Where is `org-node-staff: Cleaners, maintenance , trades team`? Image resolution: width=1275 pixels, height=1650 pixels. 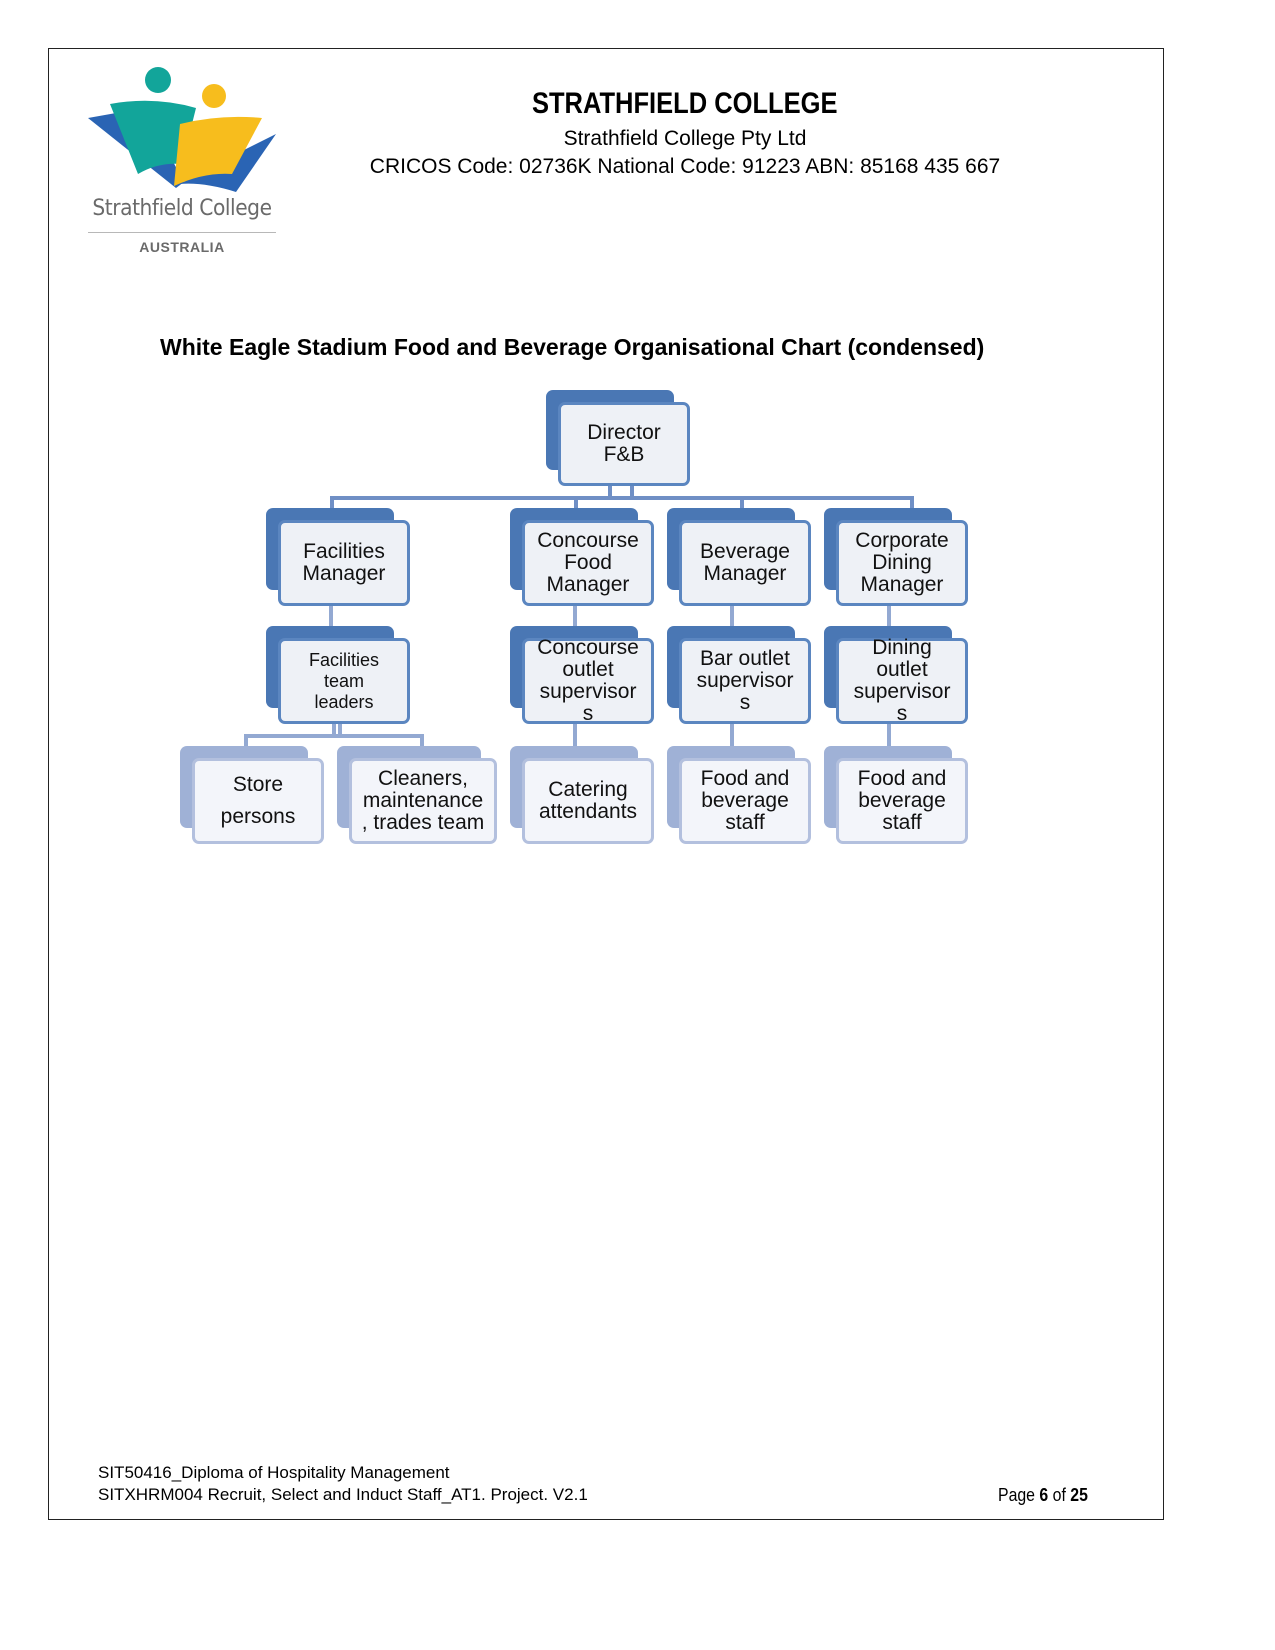 org-node-staff: Cleaners, maintenance , trades team is located at coordinates (418, 795).